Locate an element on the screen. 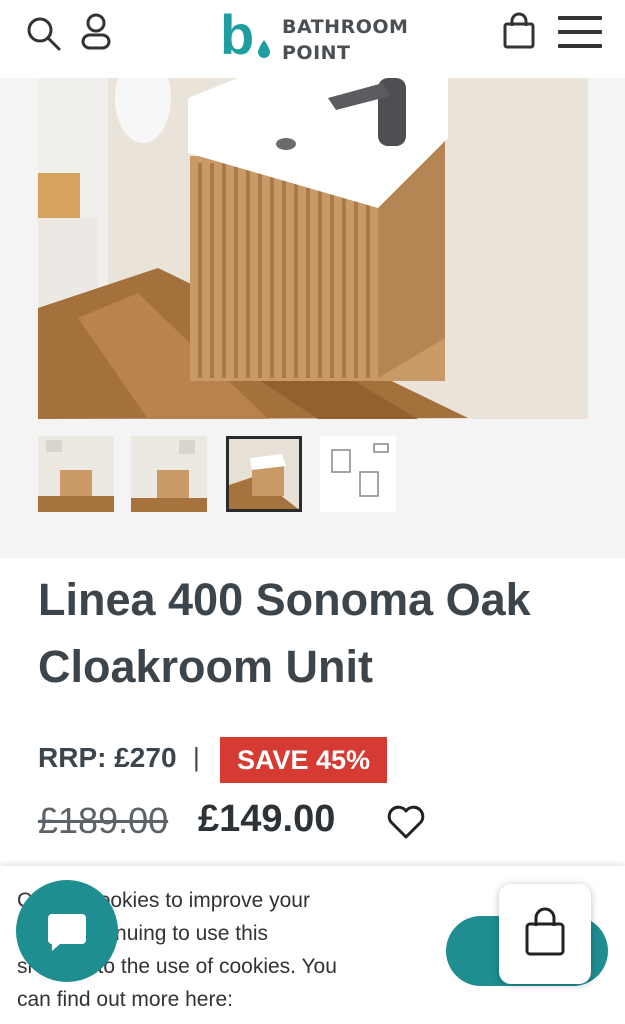 The height and width of the screenshot is (1024, 625). search-icon is located at coordinates (44, 34).